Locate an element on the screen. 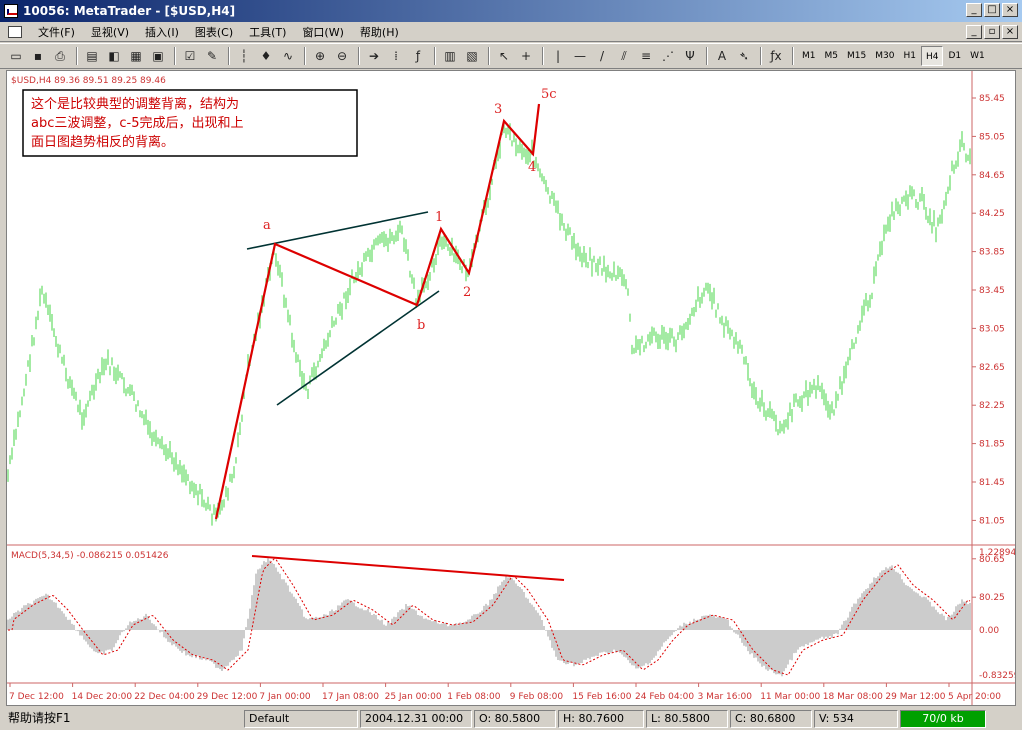  crosshair-icon: + is located at coordinates (526, 56).